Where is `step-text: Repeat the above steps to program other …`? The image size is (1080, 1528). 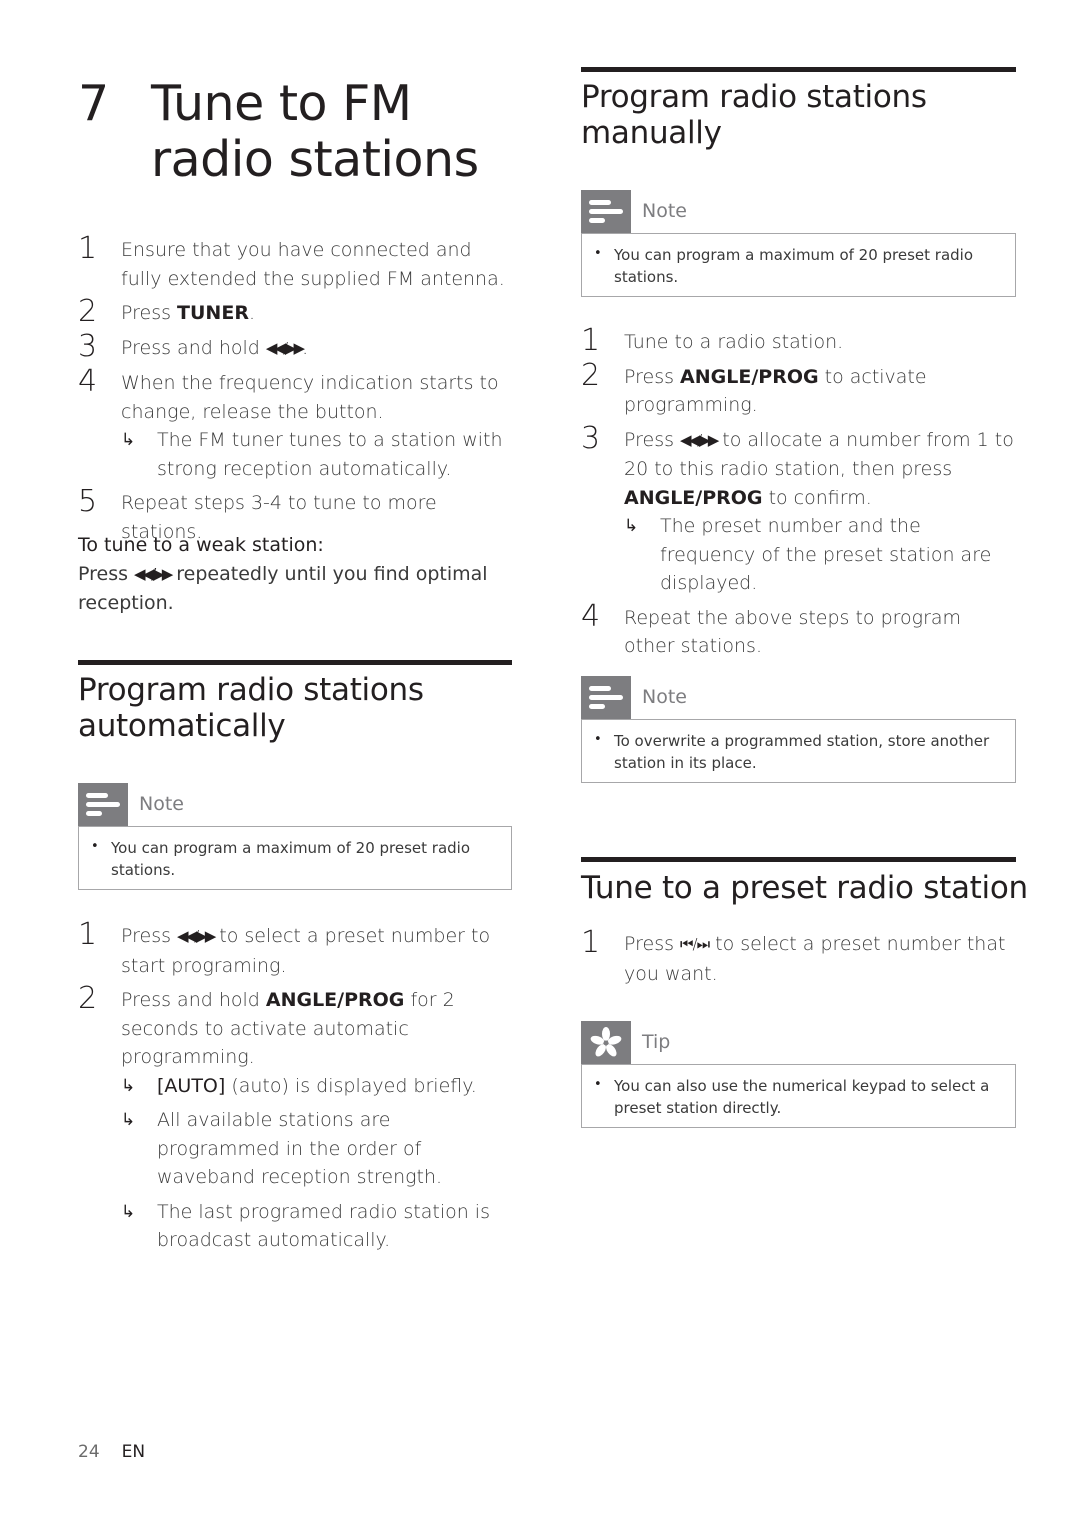 step-text: Repeat the above steps to program other … is located at coordinates (793, 632).